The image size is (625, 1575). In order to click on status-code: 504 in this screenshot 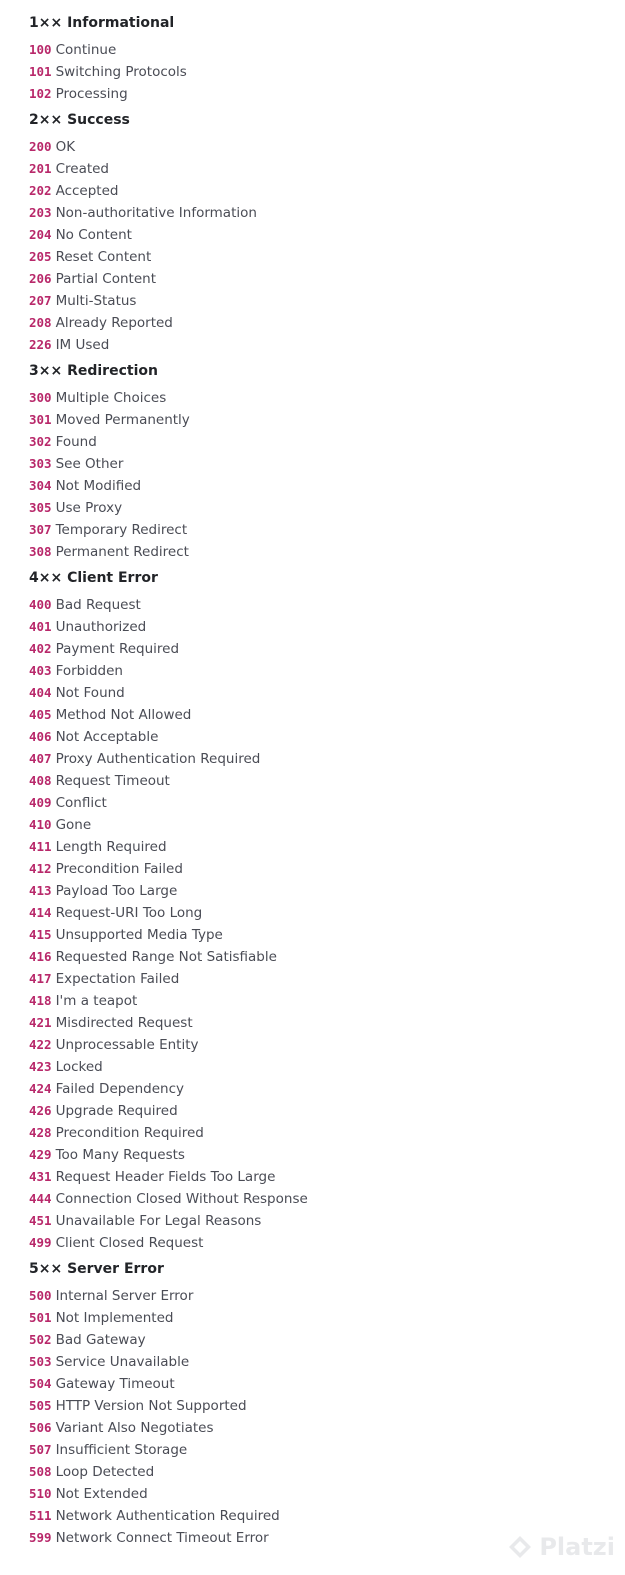, I will do `click(40, 1383)`.